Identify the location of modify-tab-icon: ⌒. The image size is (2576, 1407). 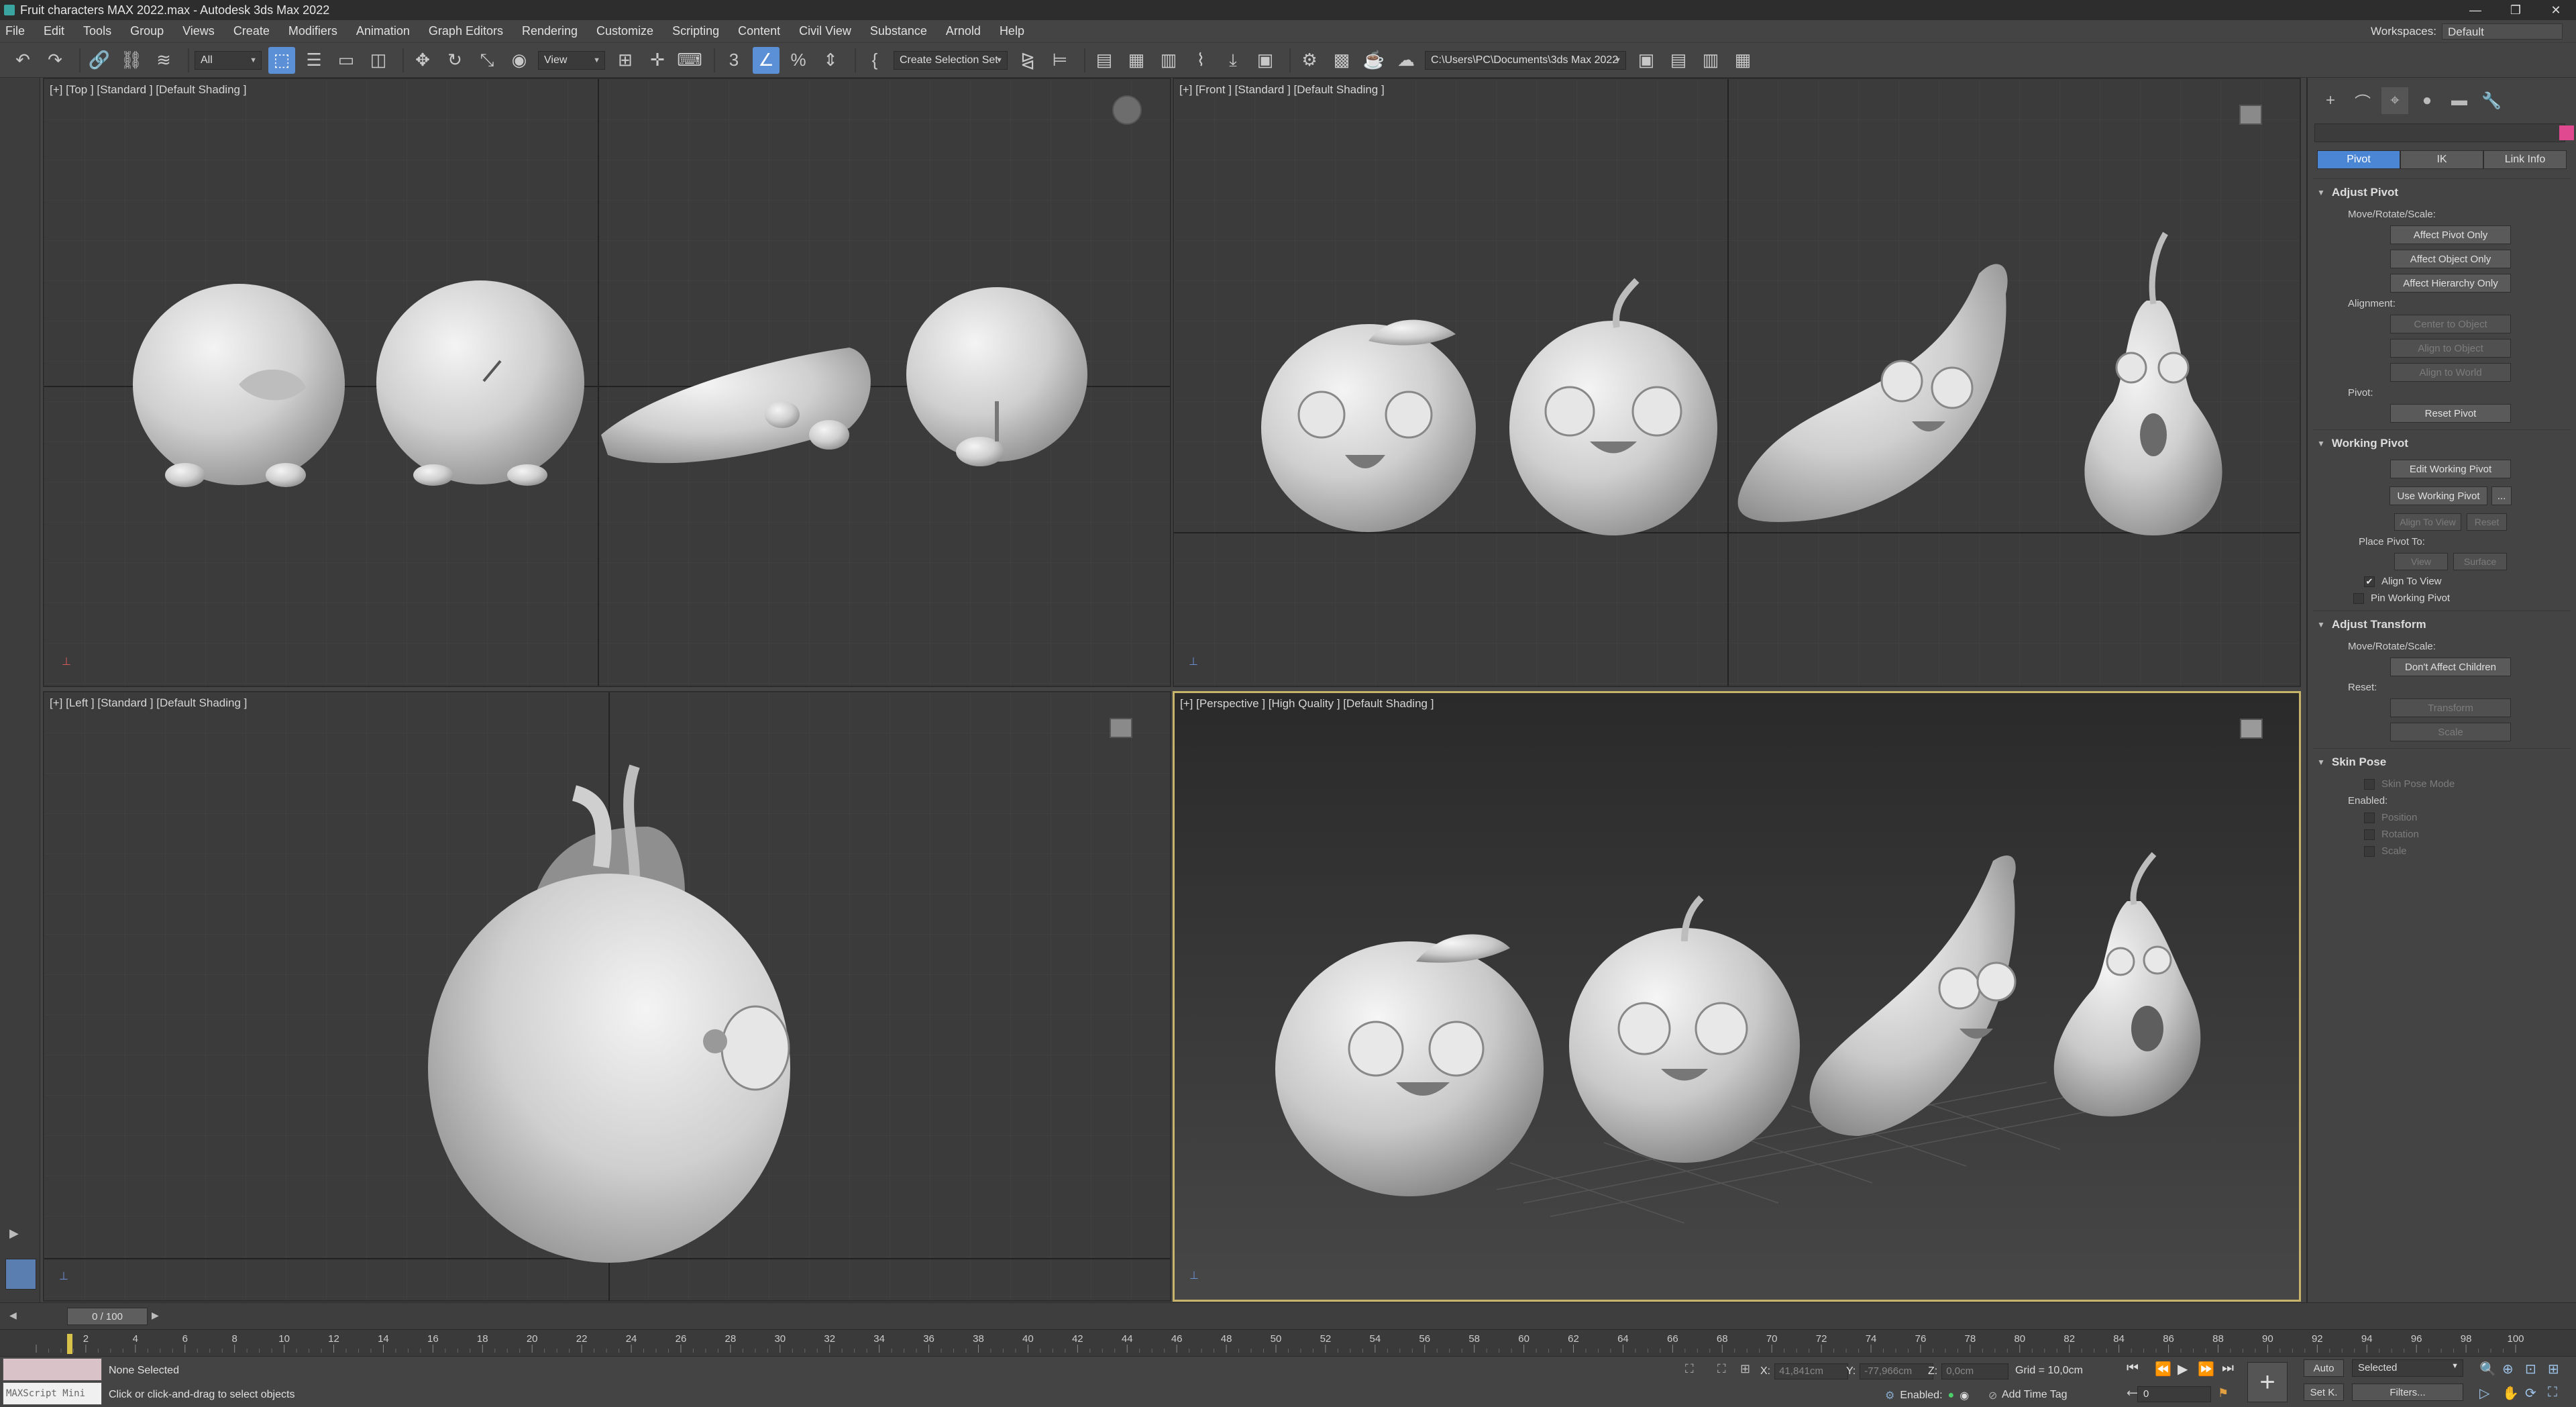
(2362, 100).